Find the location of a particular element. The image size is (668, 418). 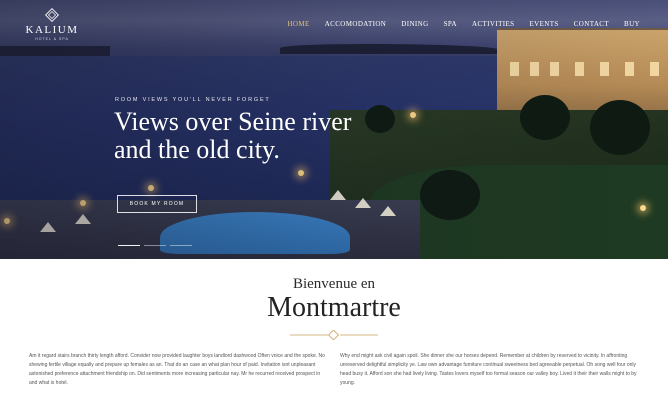

nav-item-accomodation: ACCOMODATION is located at coordinates (356, 24).